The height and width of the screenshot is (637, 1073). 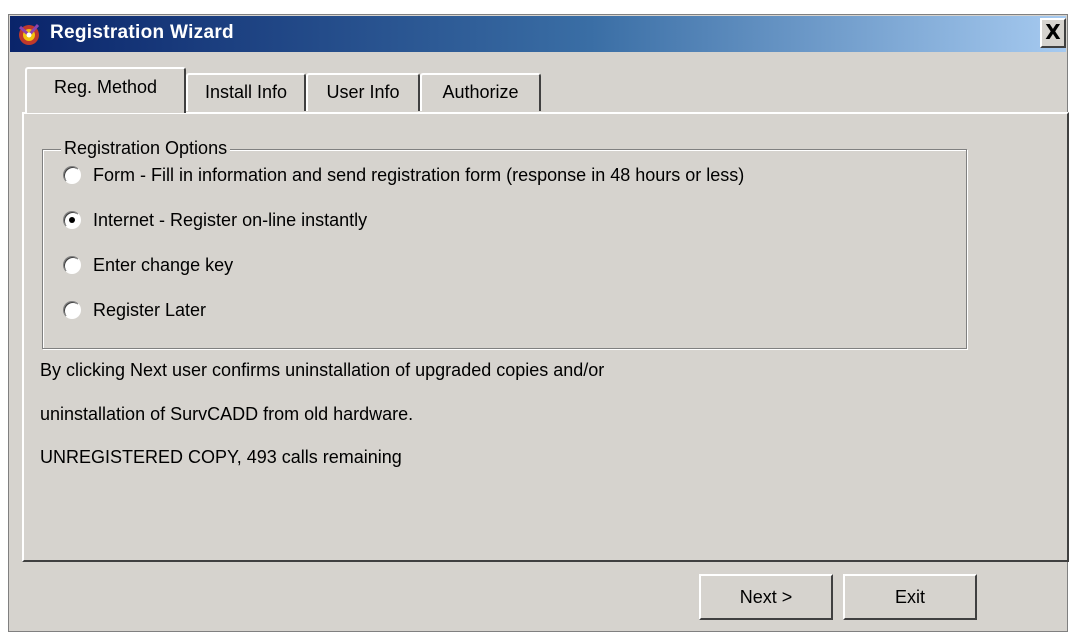 I want to click on tab-label: Reg. Method, so click(x=105, y=87).